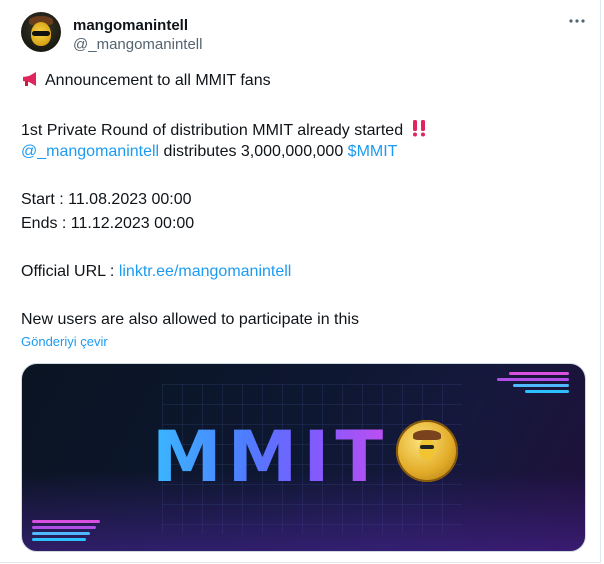 The width and height of the screenshot is (604, 564). I want to click on more-icon-svg, so click(577, 21).